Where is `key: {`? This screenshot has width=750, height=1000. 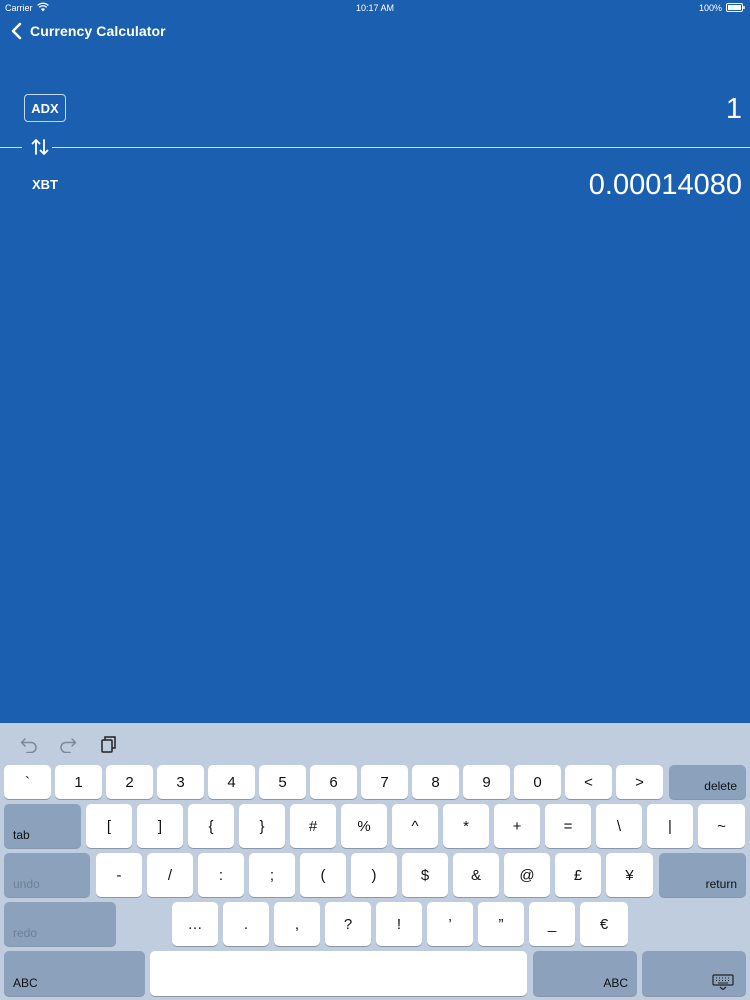
key: { is located at coordinates (211, 826).